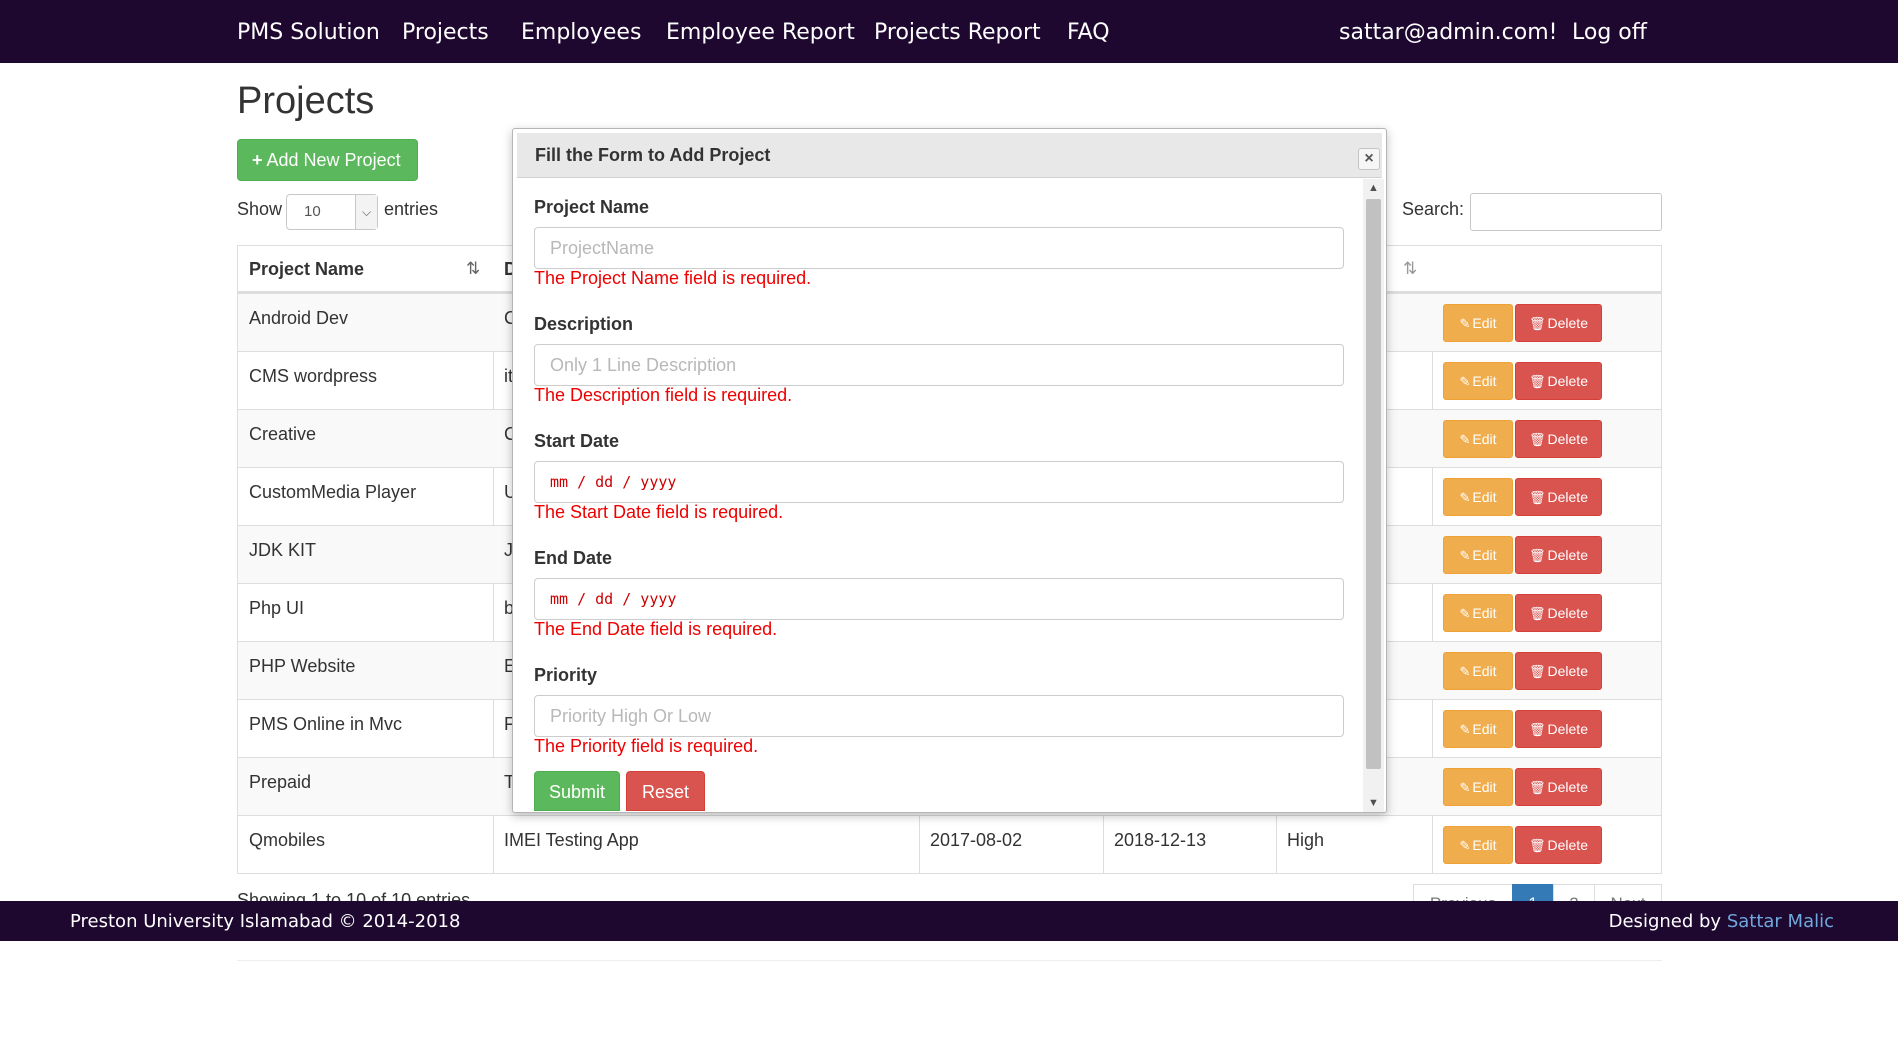  I want to click on close-icon: ×, so click(1369, 159).